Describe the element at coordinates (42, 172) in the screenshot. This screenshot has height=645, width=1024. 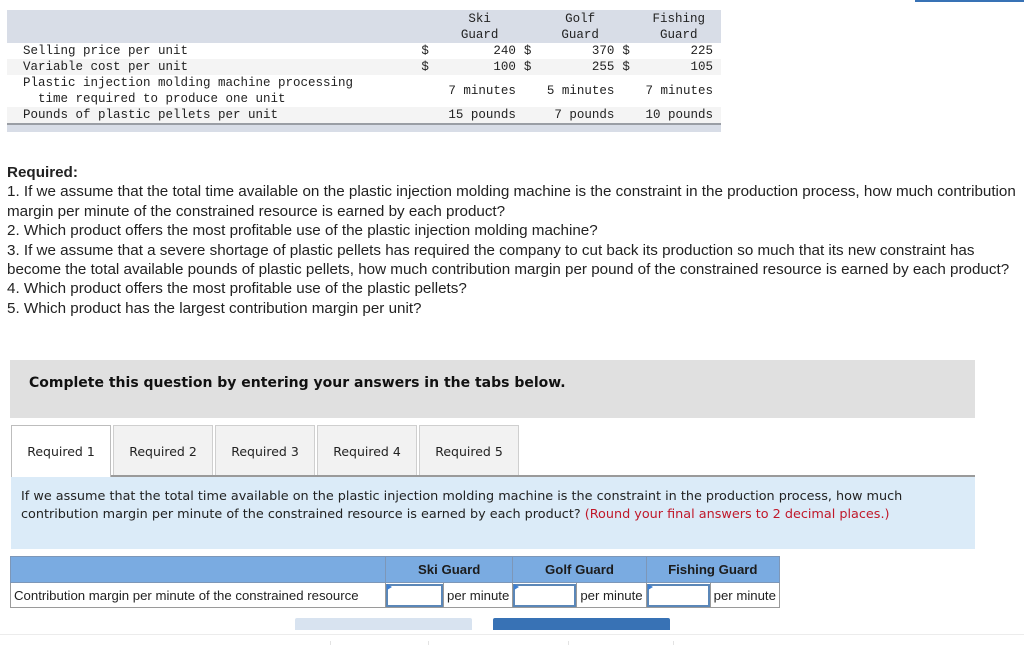
I see `required-title: Required:` at that location.